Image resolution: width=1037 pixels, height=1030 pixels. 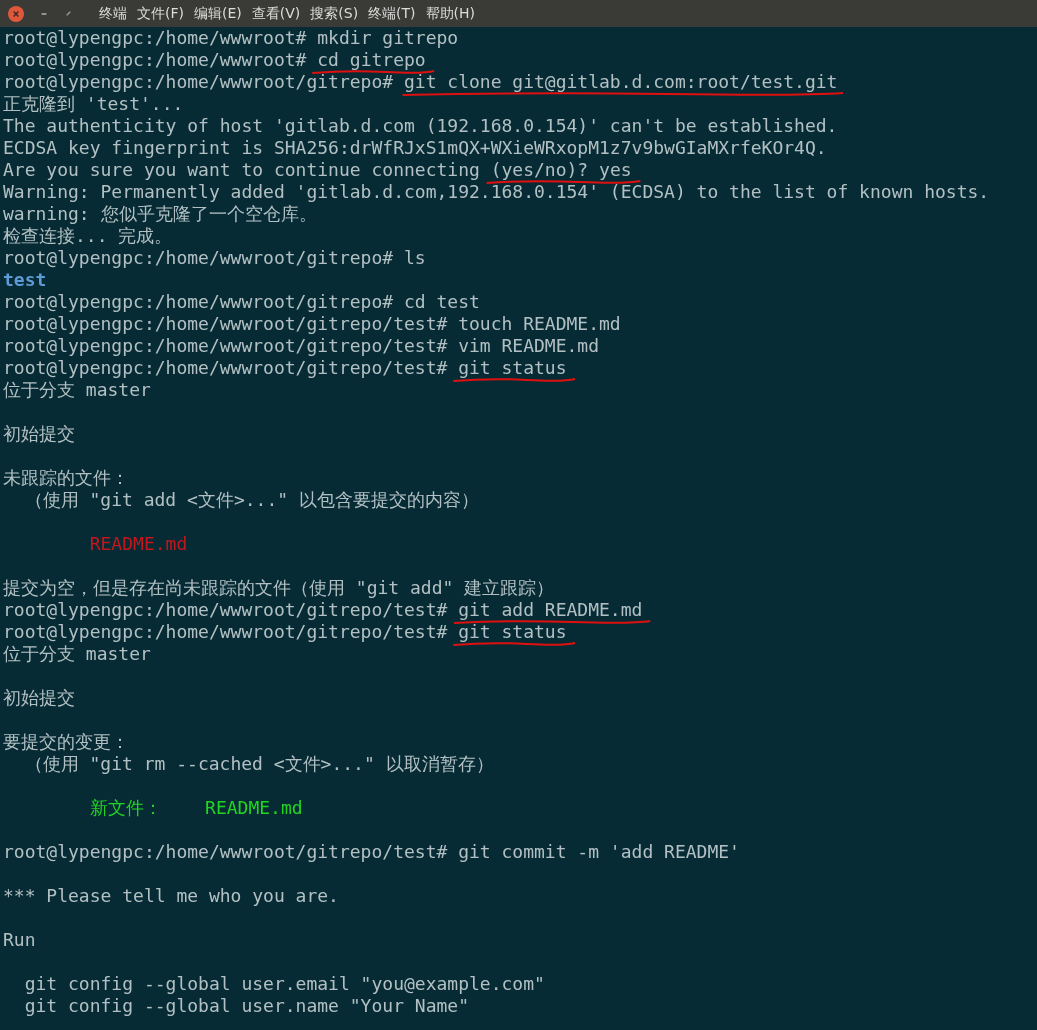 I want to click on menu-item: 编辑(E), so click(x=218, y=13).